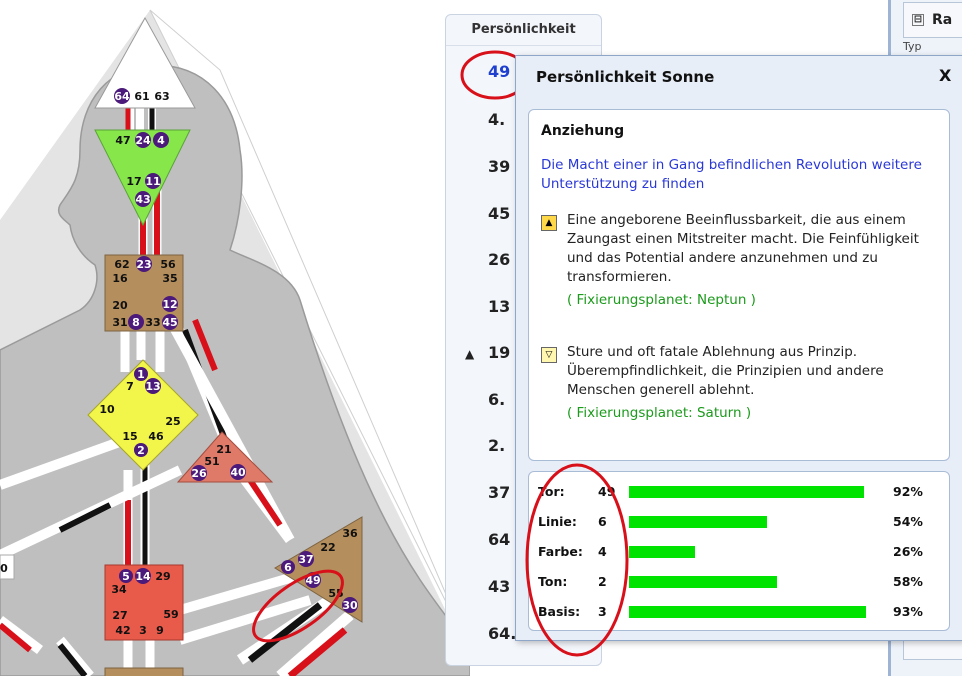  What do you see at coordinates (908, 581) in the screenshot?
I see `stat-percent-ton: 58%` at bounding box center [908, 581].